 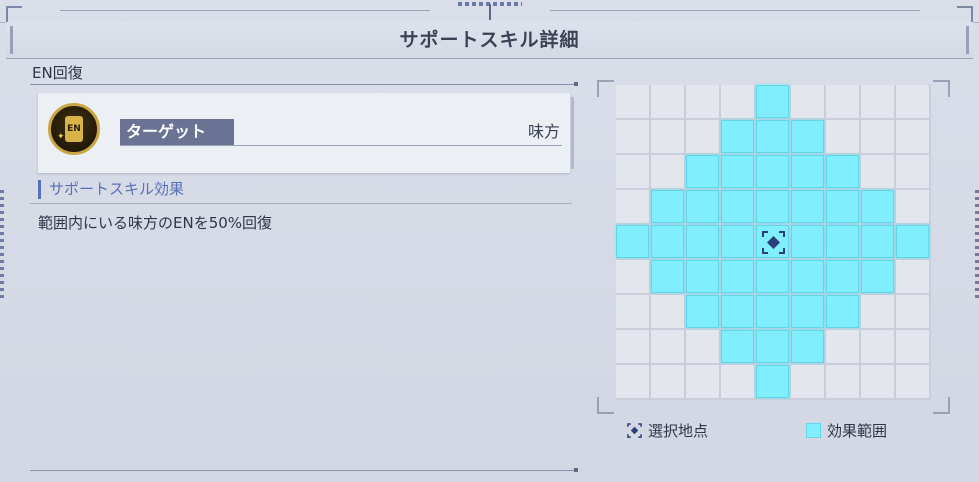 I want to click on legend-selected-point: 選択地点, so click(x=667, y=430).